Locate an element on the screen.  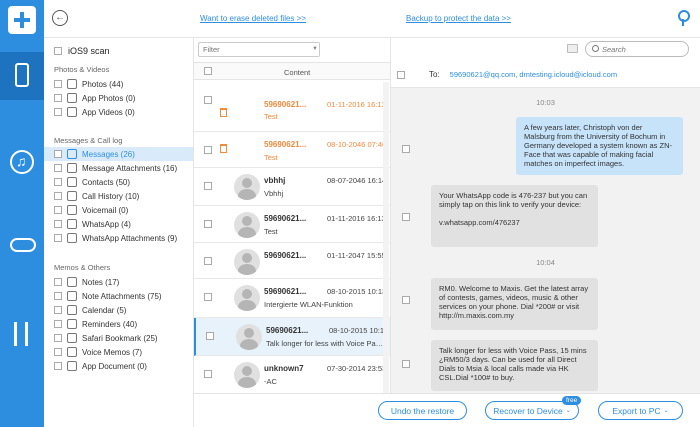
erase-deleted-link: Want to erase deleted files >> is located at coordinates (253, 18).